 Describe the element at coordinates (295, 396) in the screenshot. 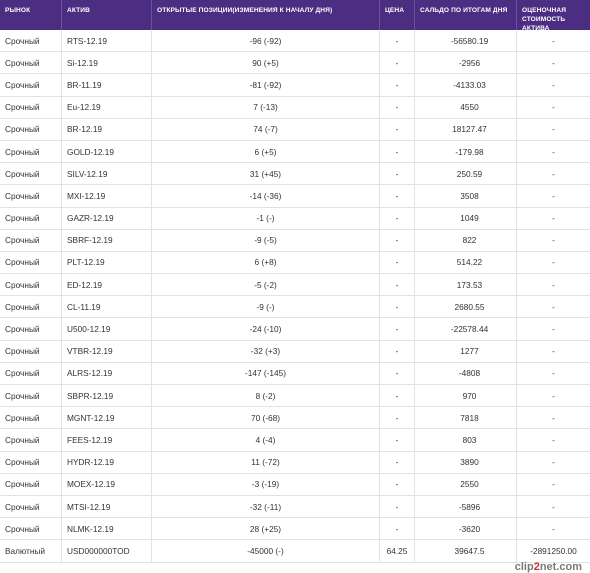

I see `table-row: Срочный SBPR-12.19 8 (-2) -970-` at that location.